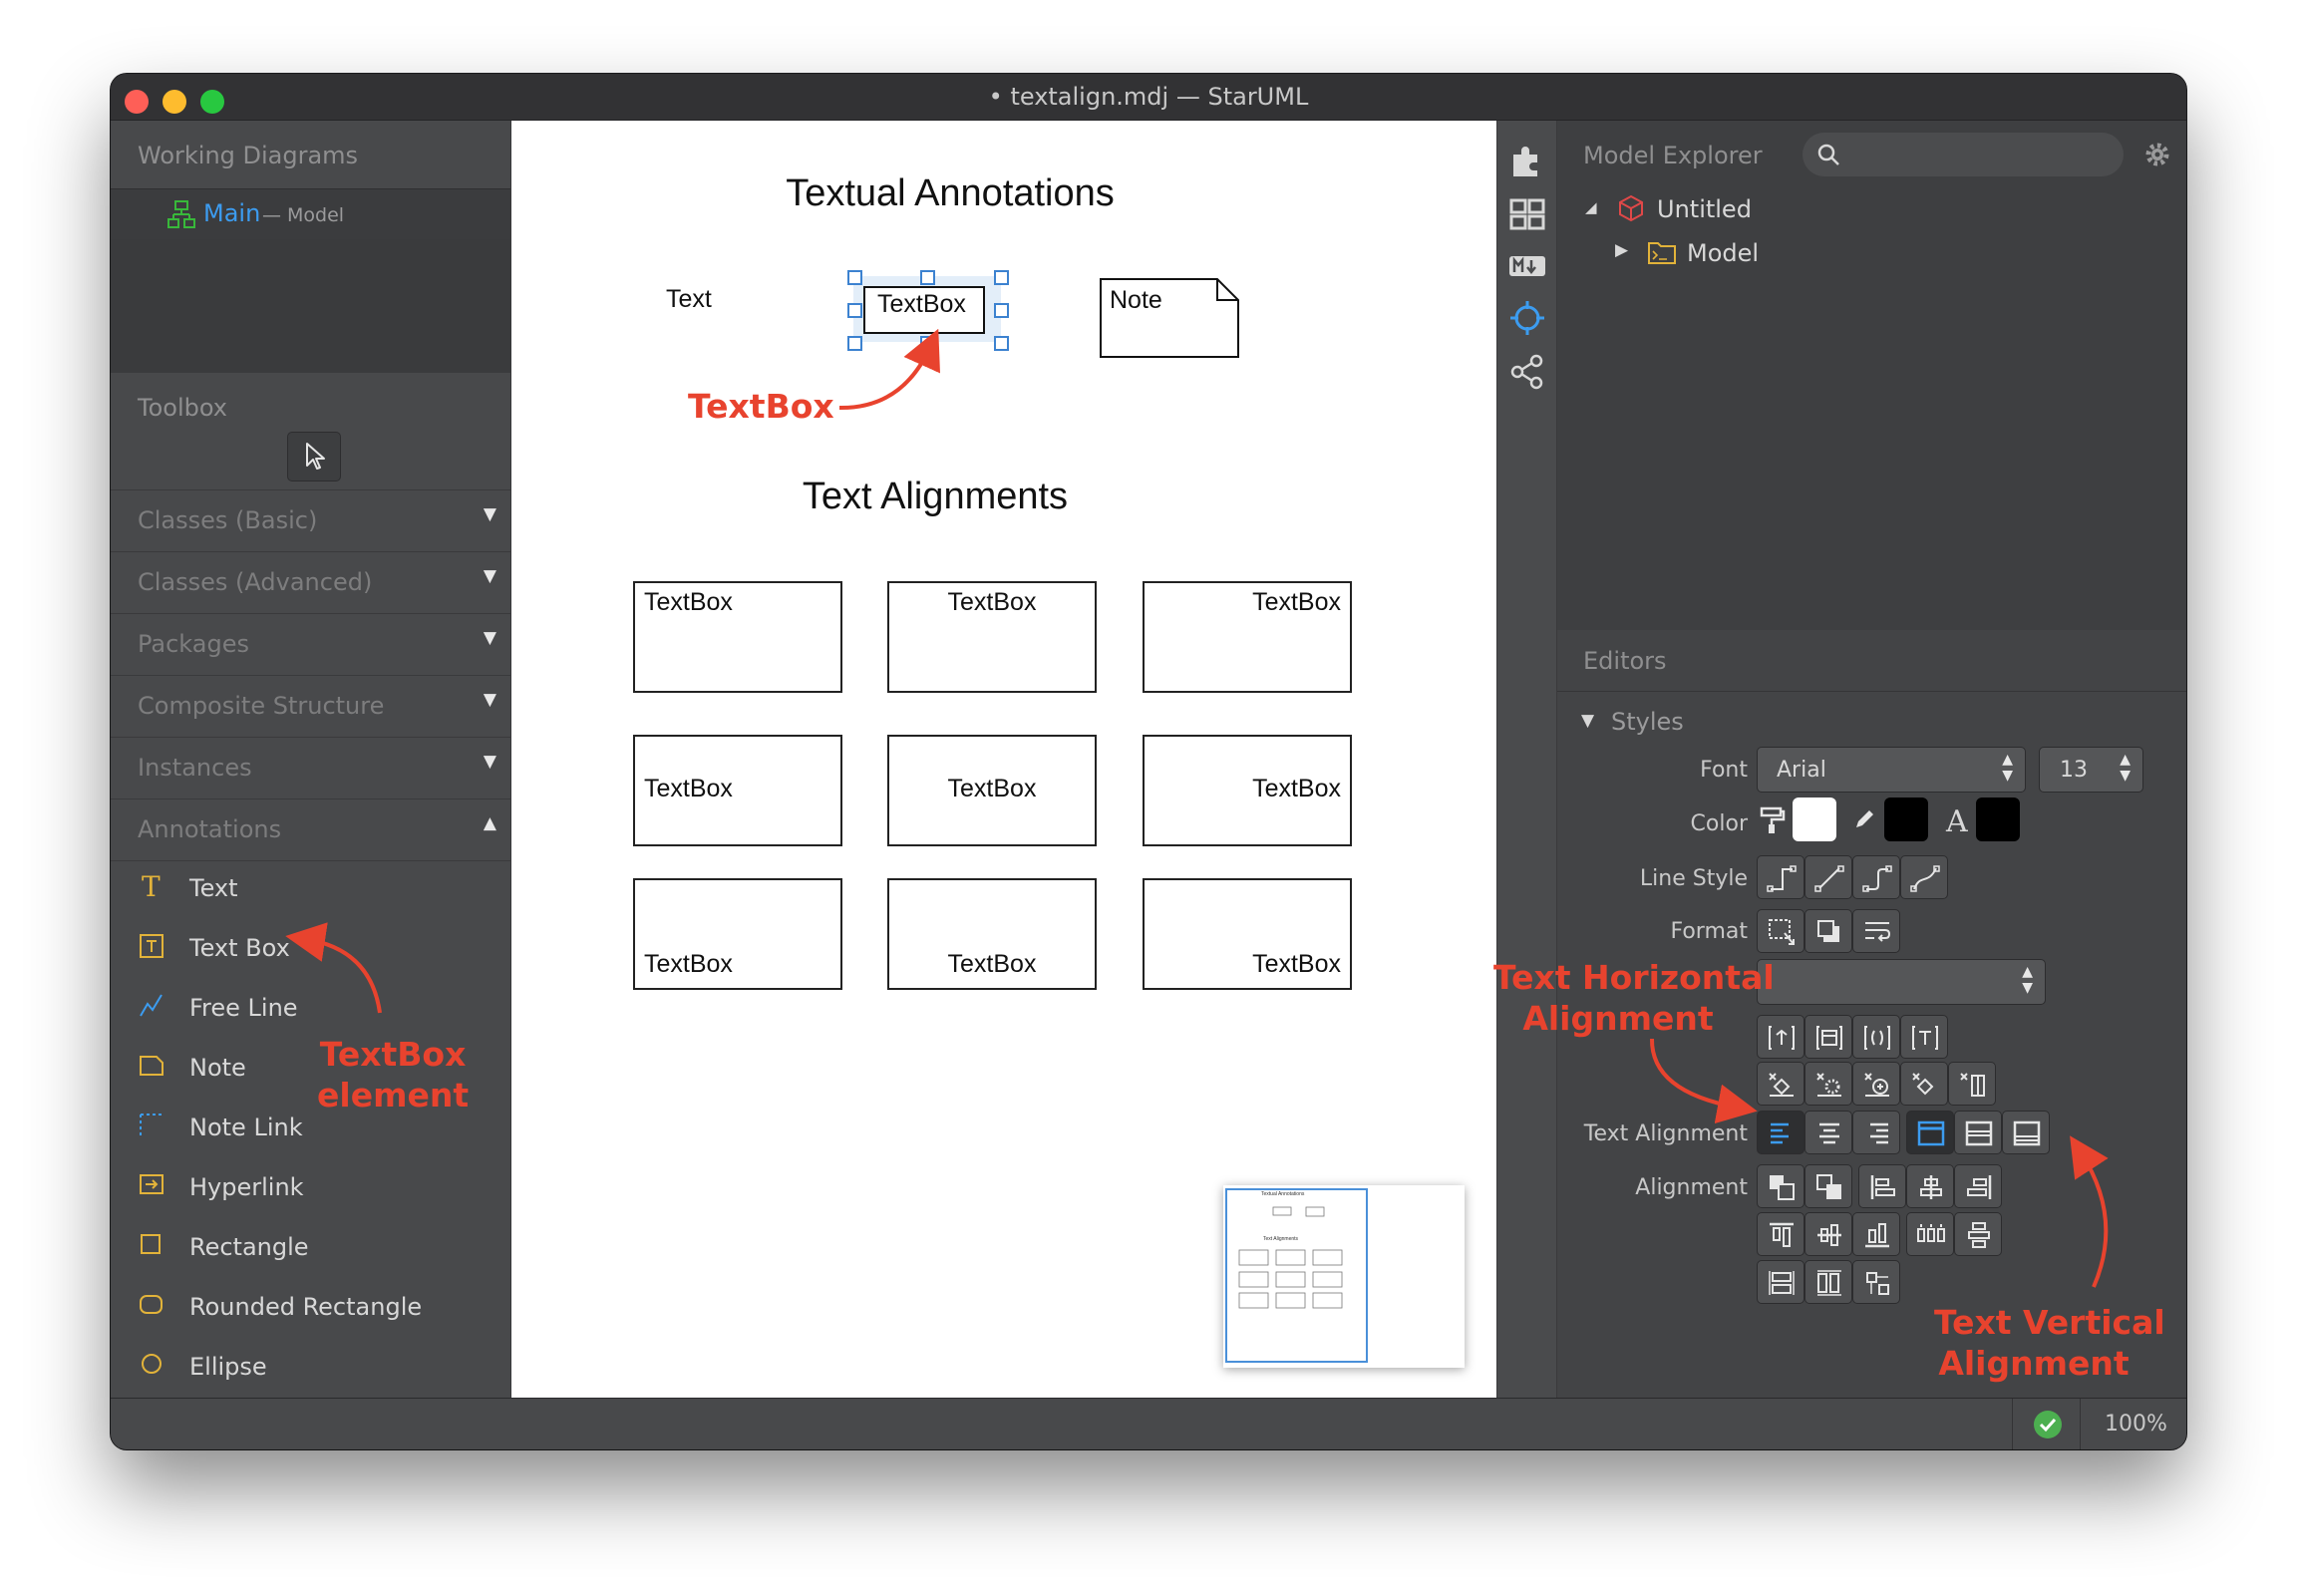 This screenshot has height=1596, width=2297. I want to click on align-right-edges-button, so click(1978, 1186).